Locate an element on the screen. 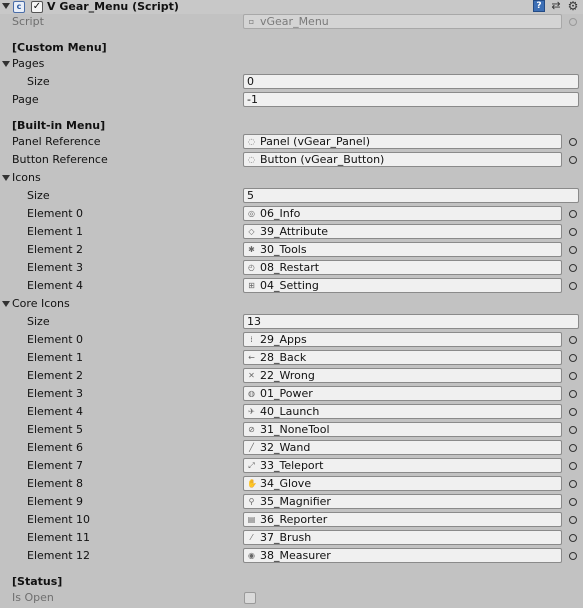  pages-foldout-icon is located at coordinates (6, 64).